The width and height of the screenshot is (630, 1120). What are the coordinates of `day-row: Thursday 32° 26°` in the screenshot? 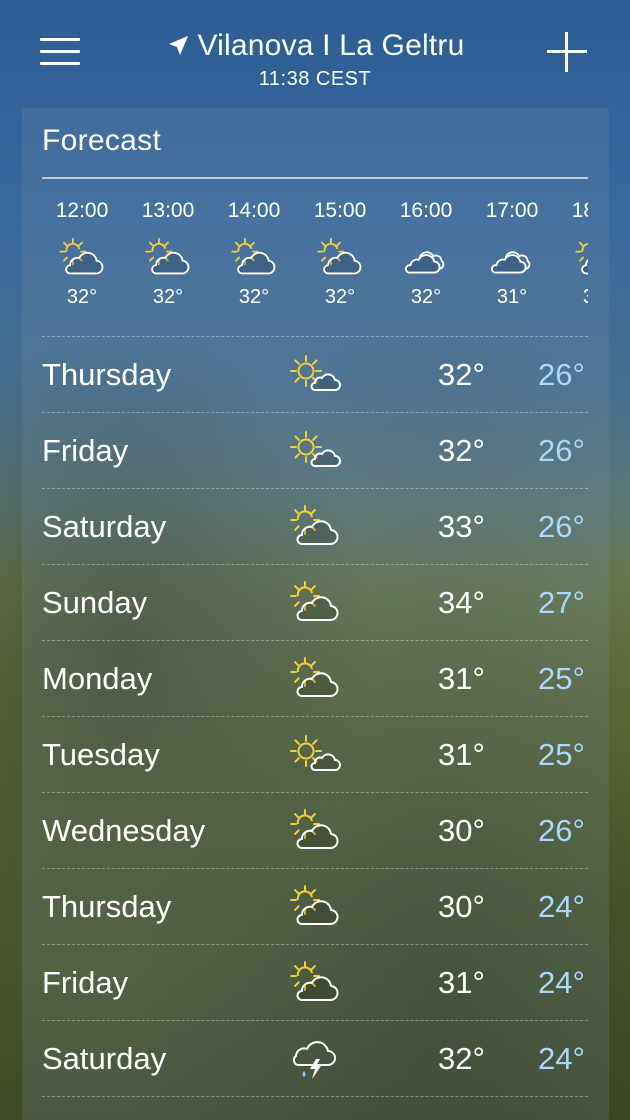 It's located at (315, 375).